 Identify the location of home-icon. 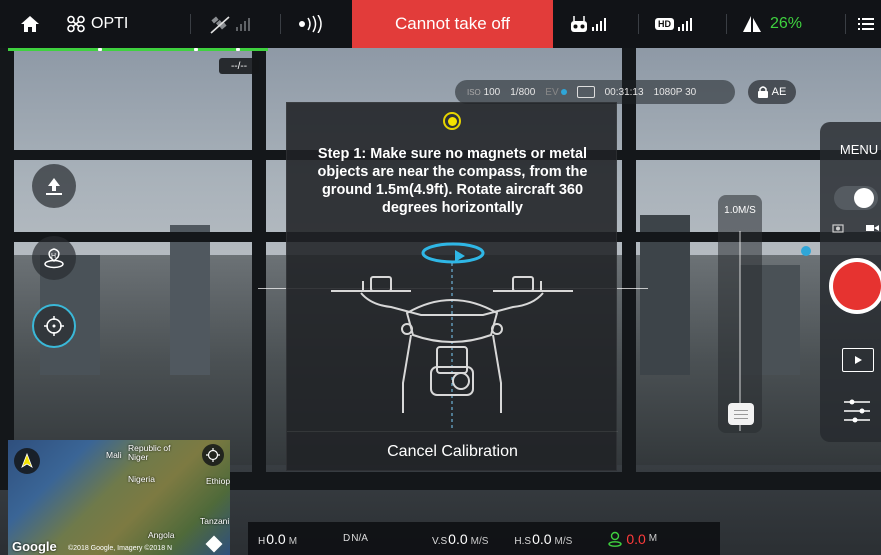
(30, 24).